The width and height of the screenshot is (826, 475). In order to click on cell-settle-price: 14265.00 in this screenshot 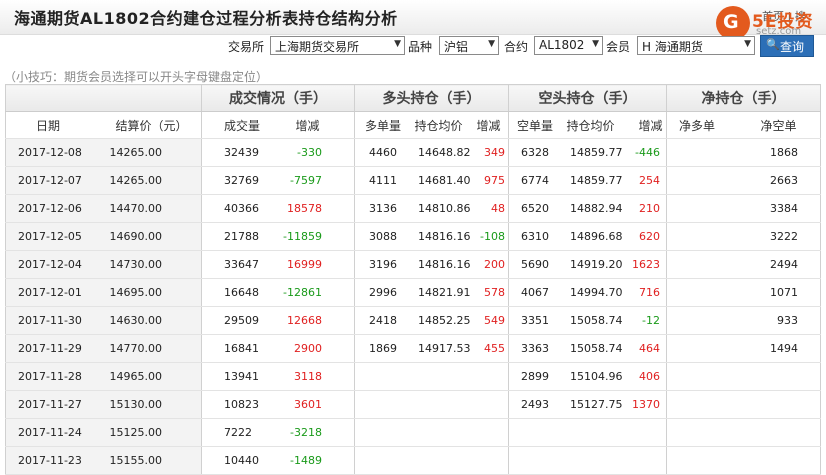, I will do `click(143, 180)`.